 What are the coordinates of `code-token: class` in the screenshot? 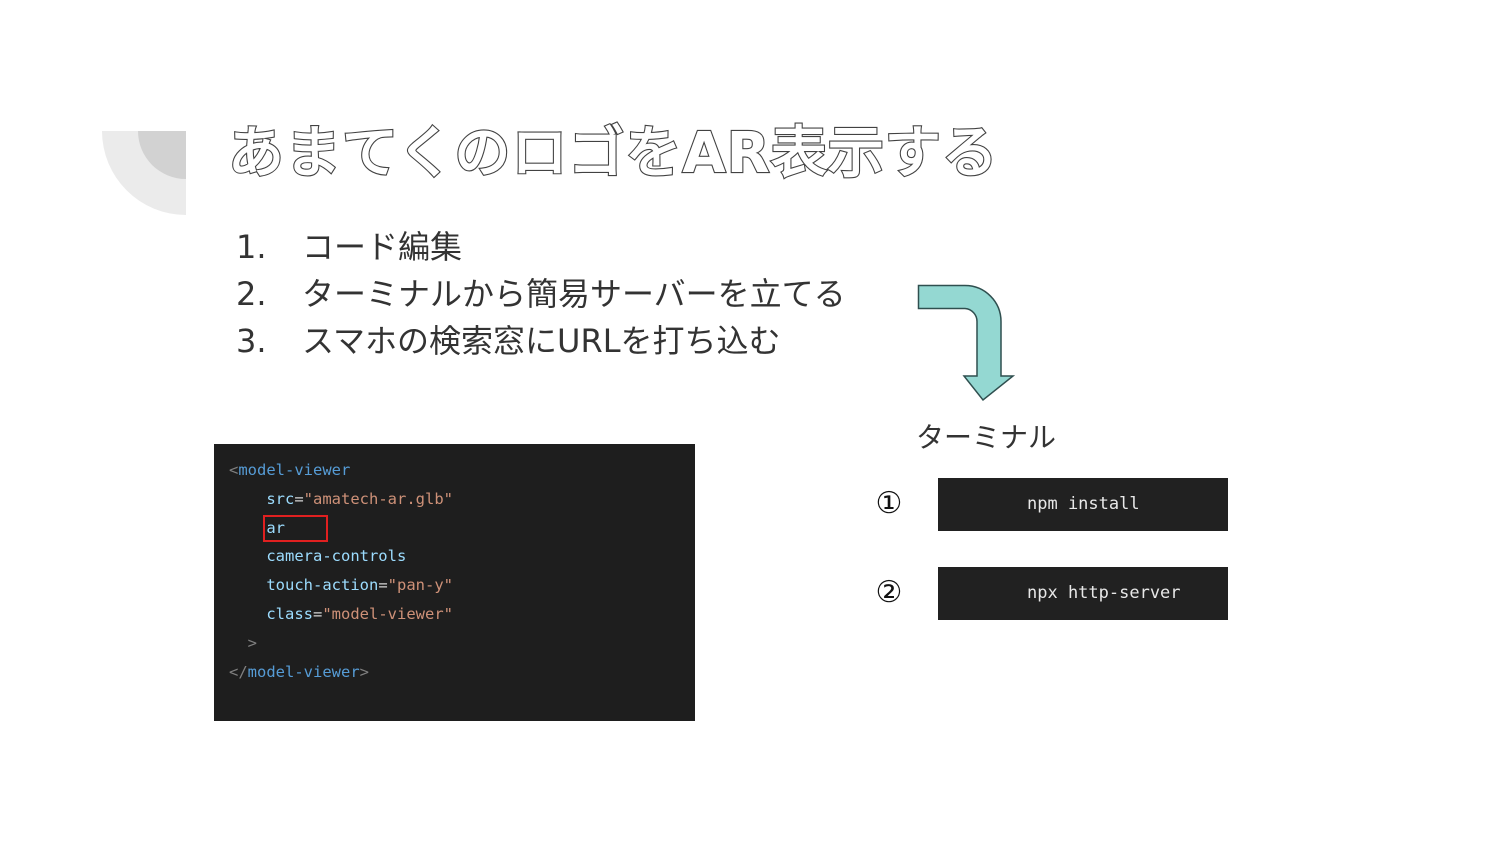 It's located at (289, 614).